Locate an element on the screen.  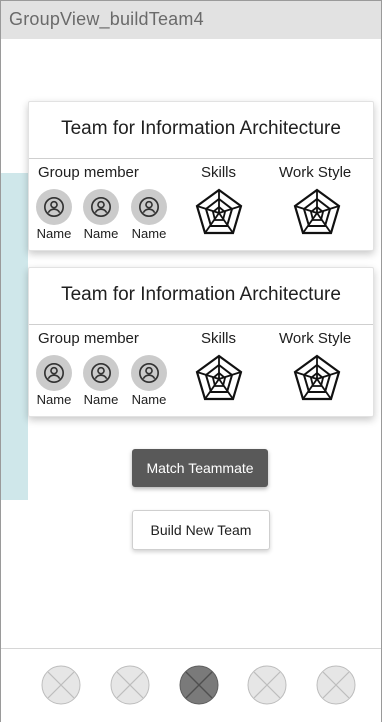
match-teammate-button: Match Teammate is located at coordinates (200, 468).